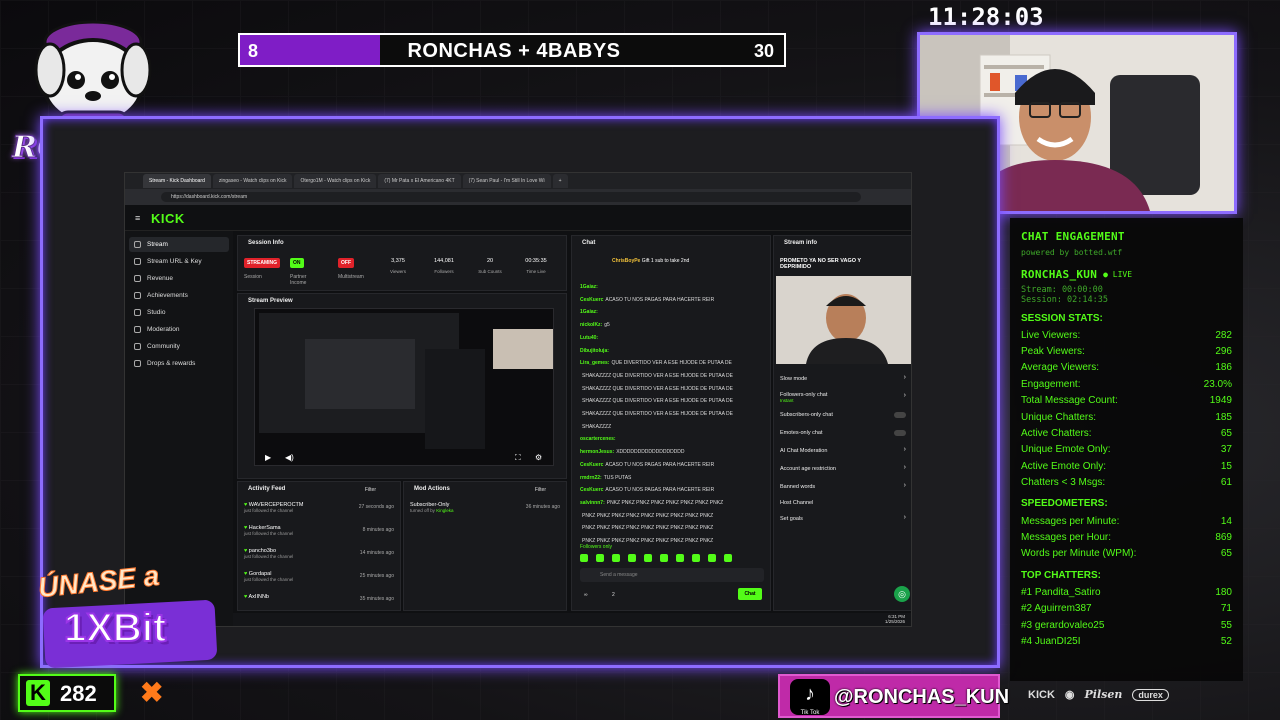 The width and height of the screenshot is (1280, 720). Describe the element at coordinates (310, 50) in the screenshot. I see `score-fill` at that location.